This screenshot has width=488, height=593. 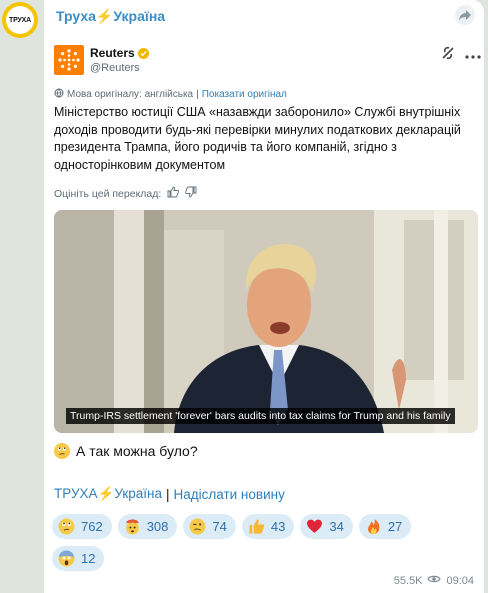 I want to click on reaction-eye-roll: 762, so click(x=82, y=526).